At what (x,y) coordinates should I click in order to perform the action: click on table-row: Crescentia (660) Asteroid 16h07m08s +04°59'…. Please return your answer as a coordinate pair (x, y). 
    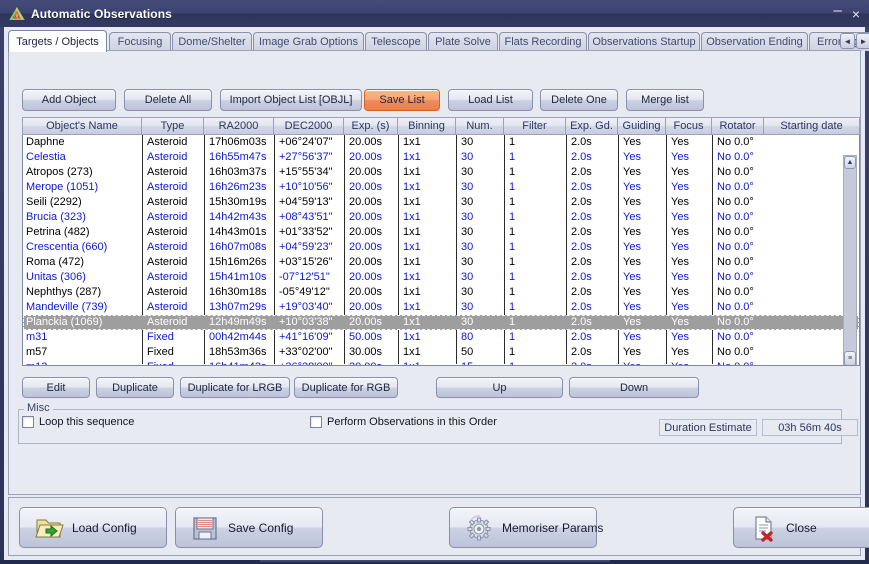
    Looking at the image, I should click on (441, 247).